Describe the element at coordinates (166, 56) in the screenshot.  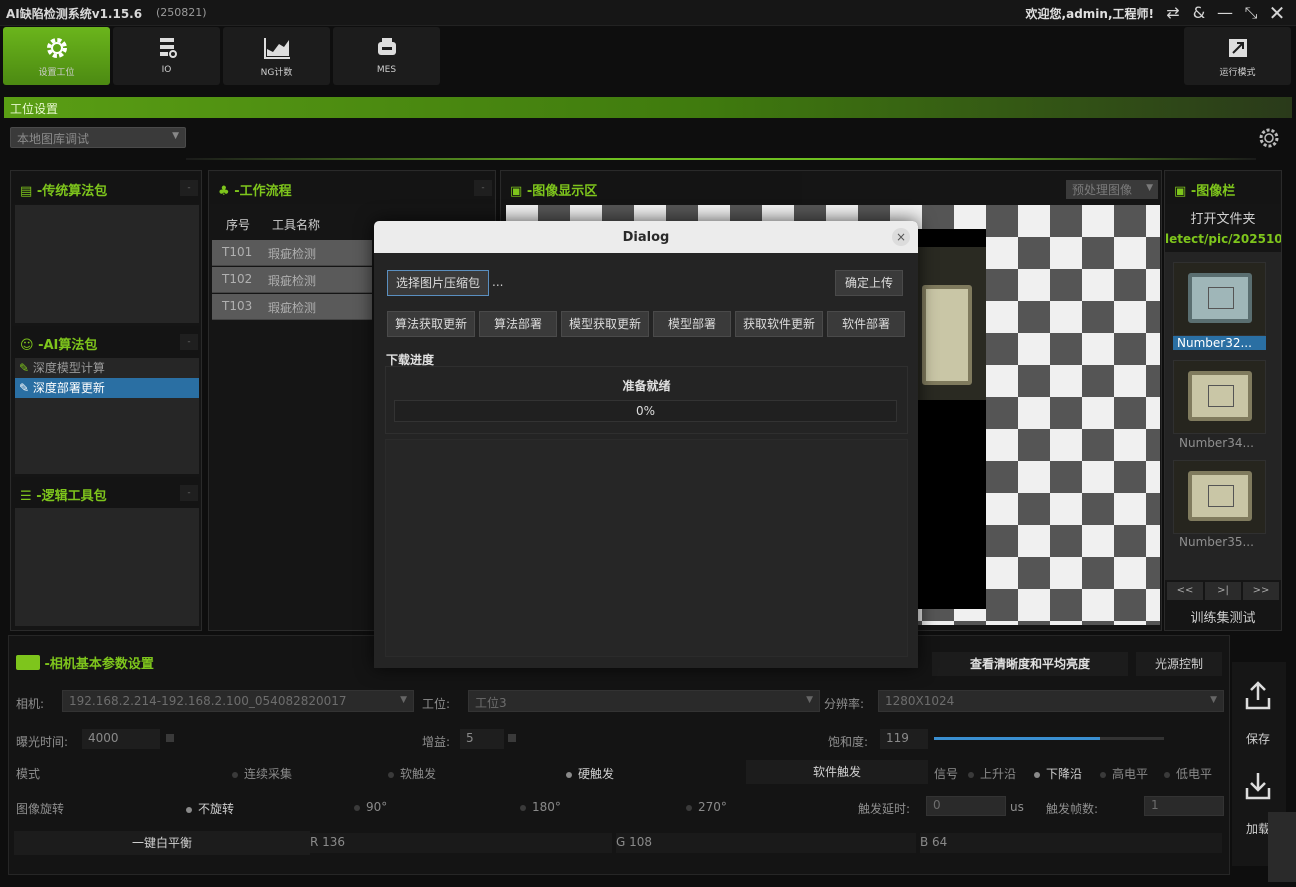
I see `tab-io: IO` at that location.